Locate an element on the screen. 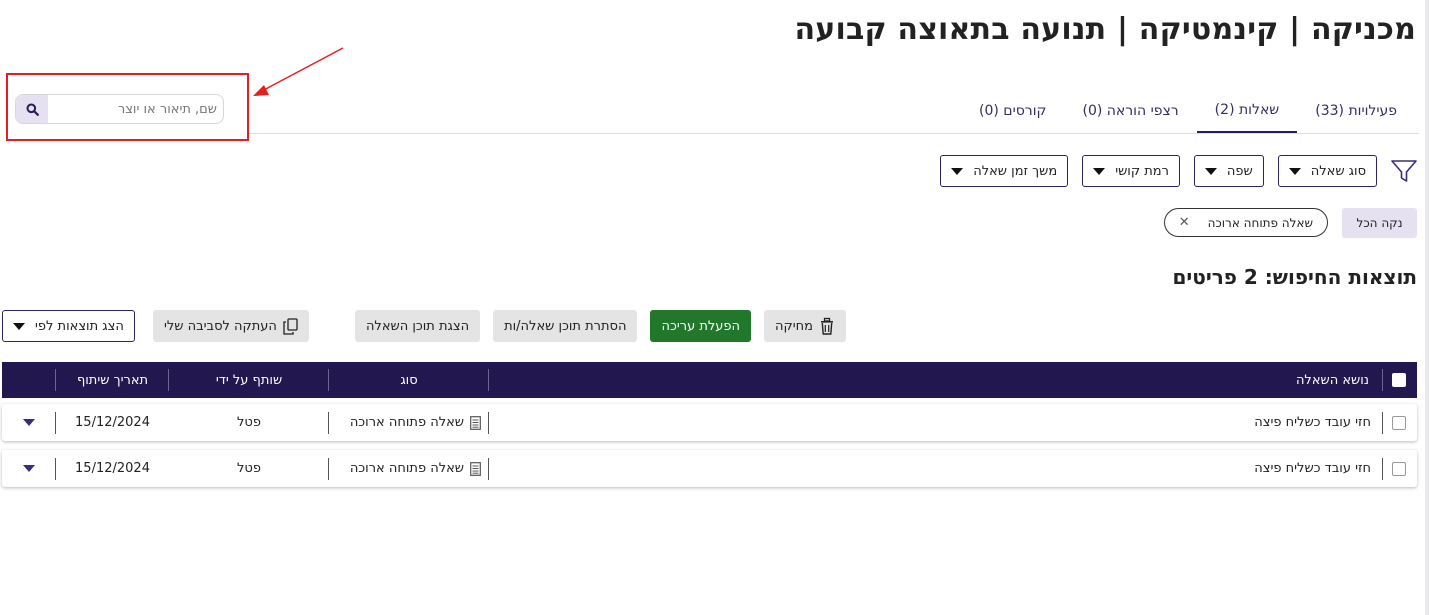 The image size is (1429, 615). page-scrollbar is located at coordinates (1427, 307).